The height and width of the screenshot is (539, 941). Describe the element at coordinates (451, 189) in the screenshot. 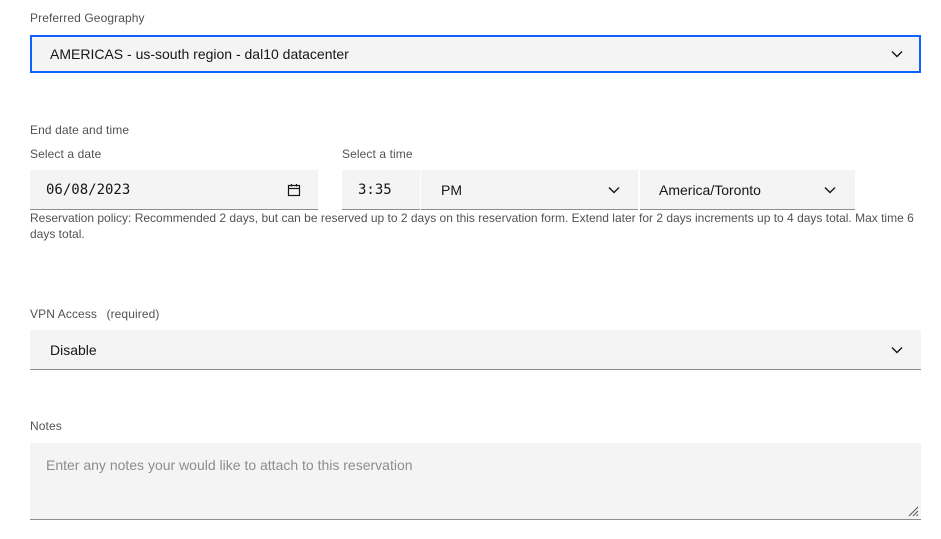

I see `ampm-value: PM` at that location.